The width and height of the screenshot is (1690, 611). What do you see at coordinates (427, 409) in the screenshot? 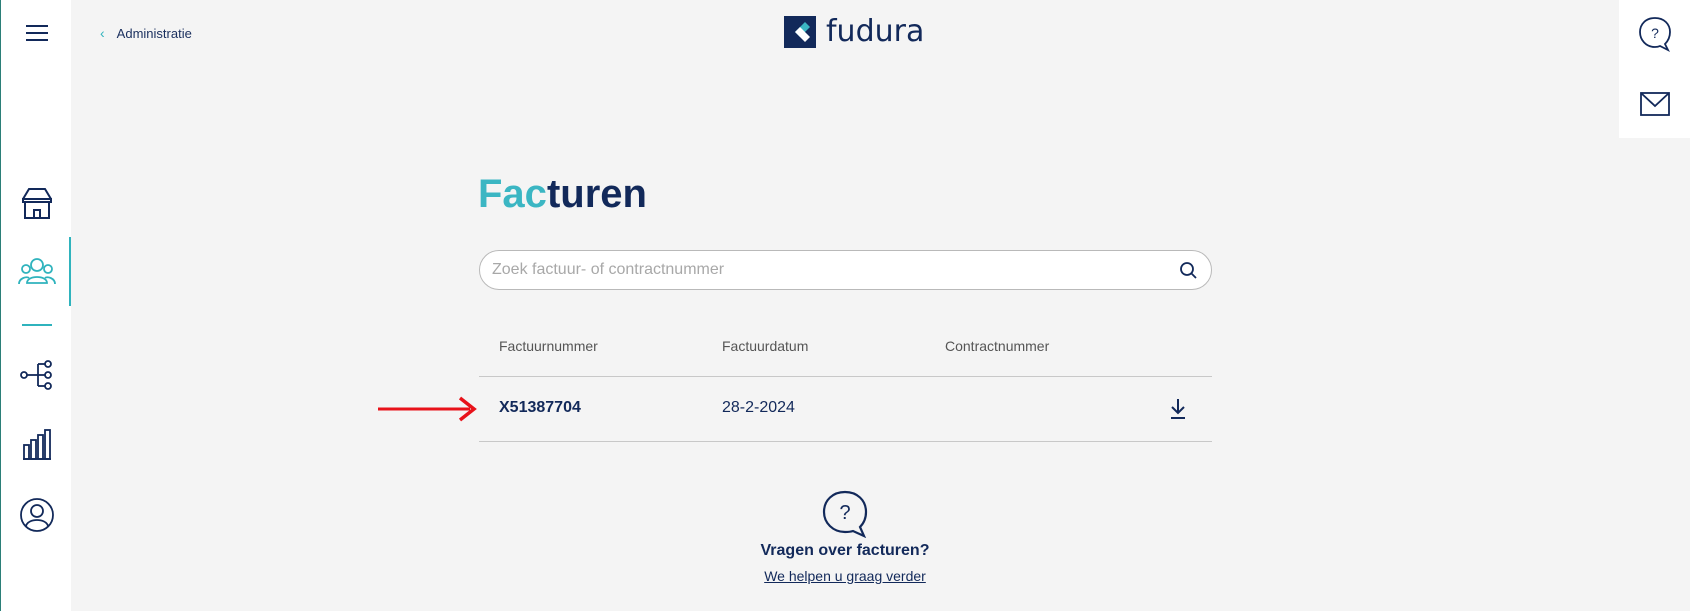
I see `annotation-arrow-icon` at bounding box center [427, 409].